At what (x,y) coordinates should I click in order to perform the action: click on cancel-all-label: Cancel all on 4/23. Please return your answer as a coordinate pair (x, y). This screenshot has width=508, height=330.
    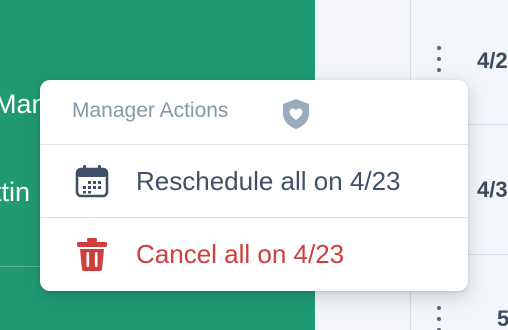
    Looking at the image, I should click on (240, 254).